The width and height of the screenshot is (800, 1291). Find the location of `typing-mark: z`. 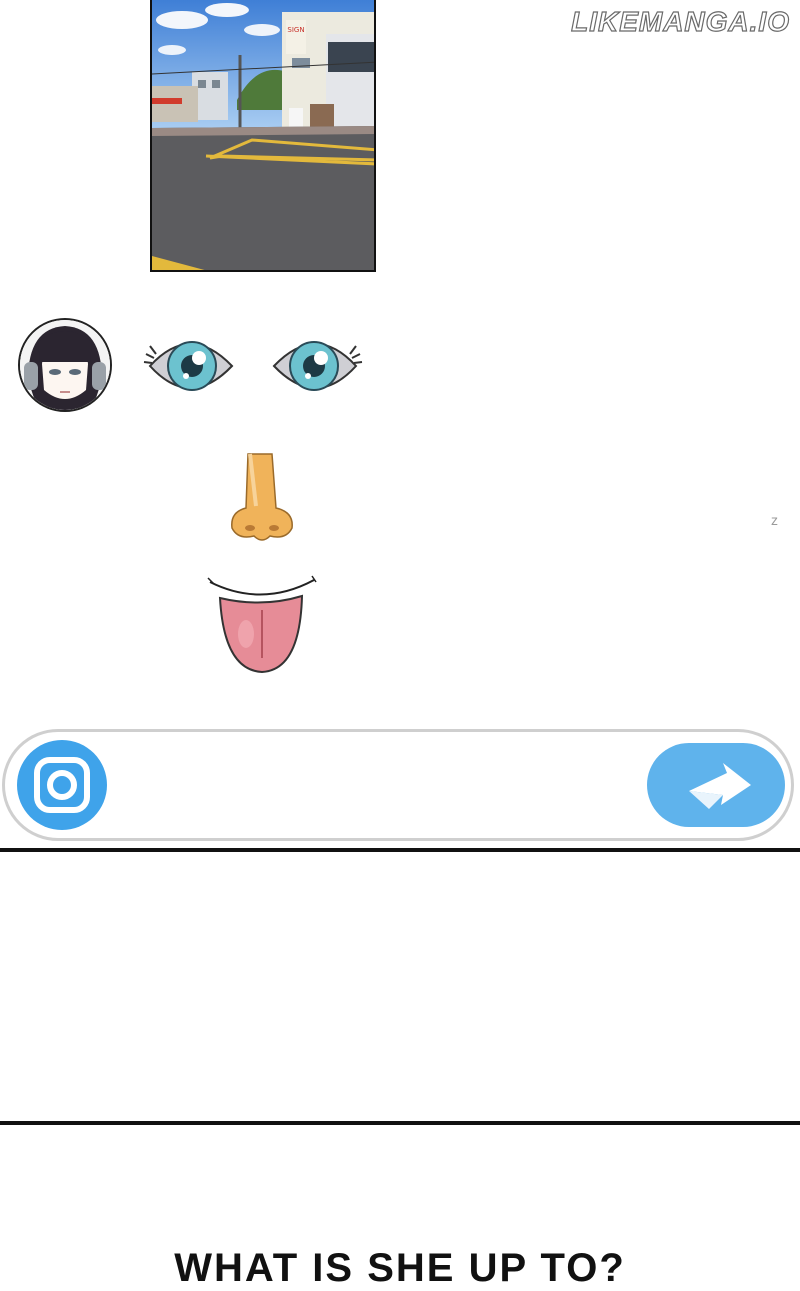

typing-mark: z is located at coordinates (774, 520).